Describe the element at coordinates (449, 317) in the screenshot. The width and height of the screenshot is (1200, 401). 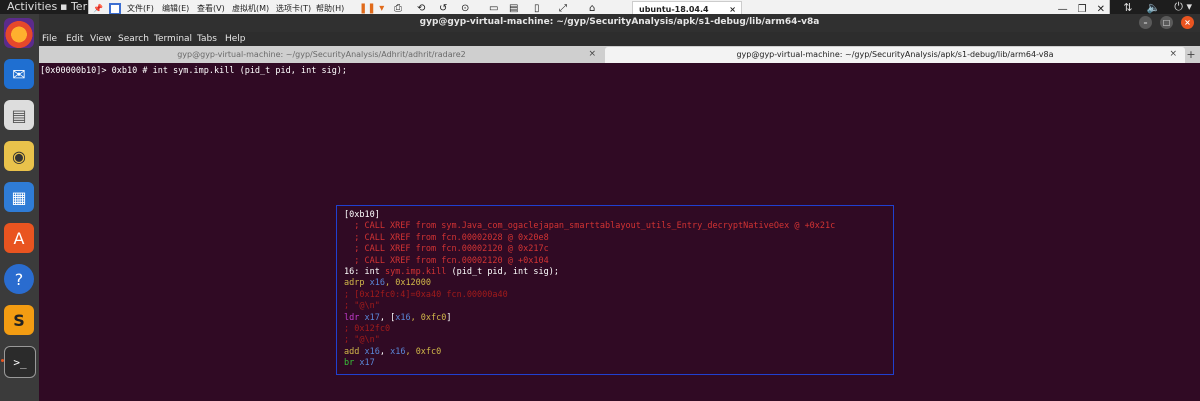
I see `operand-sep: ]` at that location.